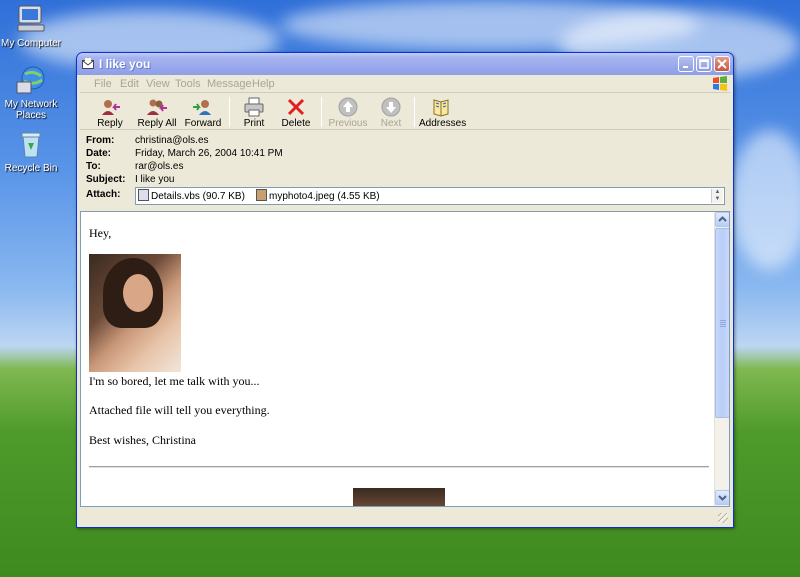 The height and width of the screenshot is (577, 800). I want to click on previous-label: Previous, so click(348, 123).